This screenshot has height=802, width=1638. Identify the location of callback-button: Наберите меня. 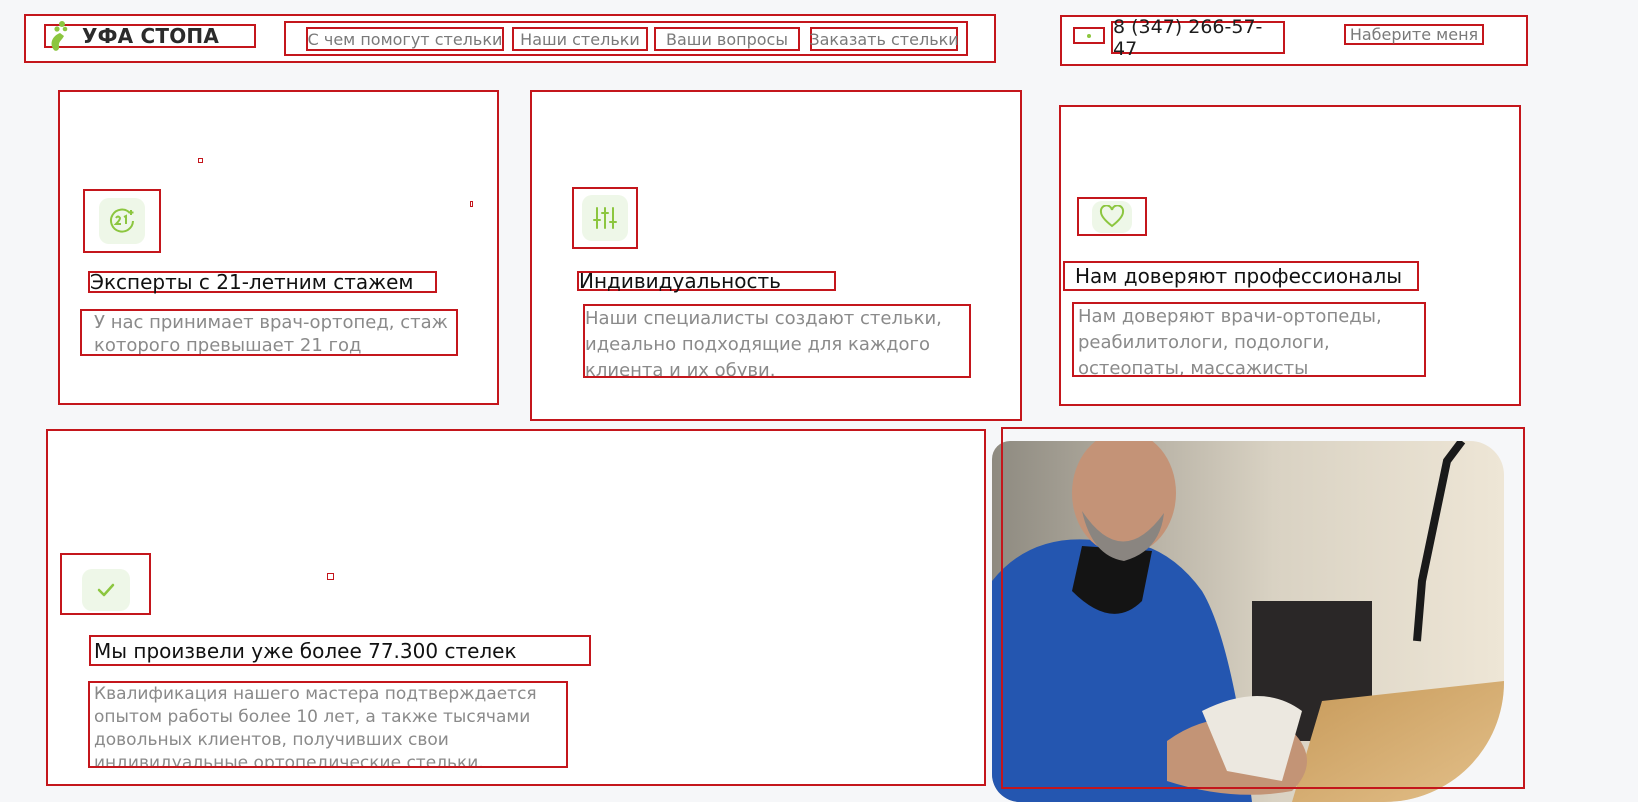
(1414, 34).